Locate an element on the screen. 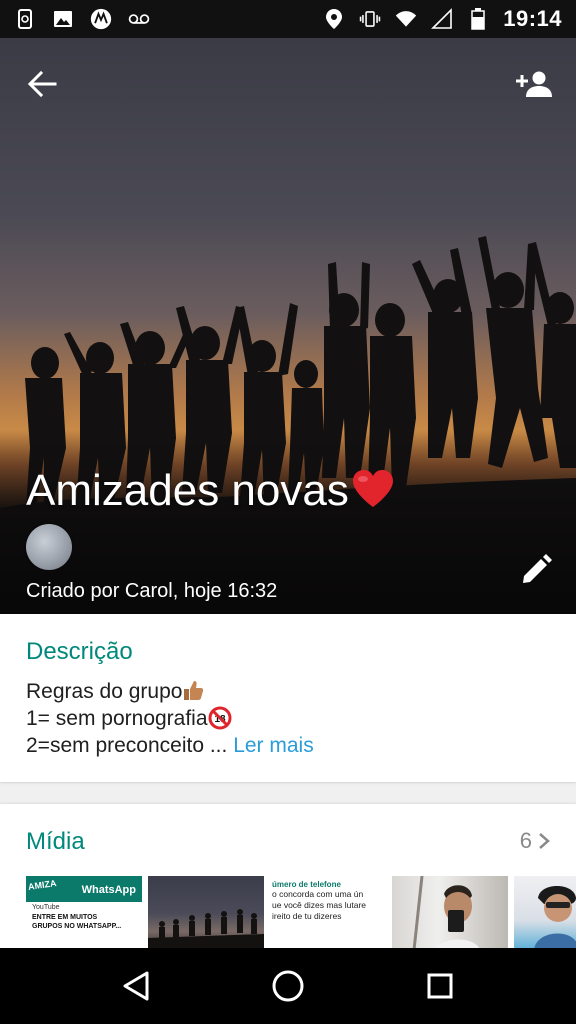  thumbnail-person is located at coordinates (555, 918).